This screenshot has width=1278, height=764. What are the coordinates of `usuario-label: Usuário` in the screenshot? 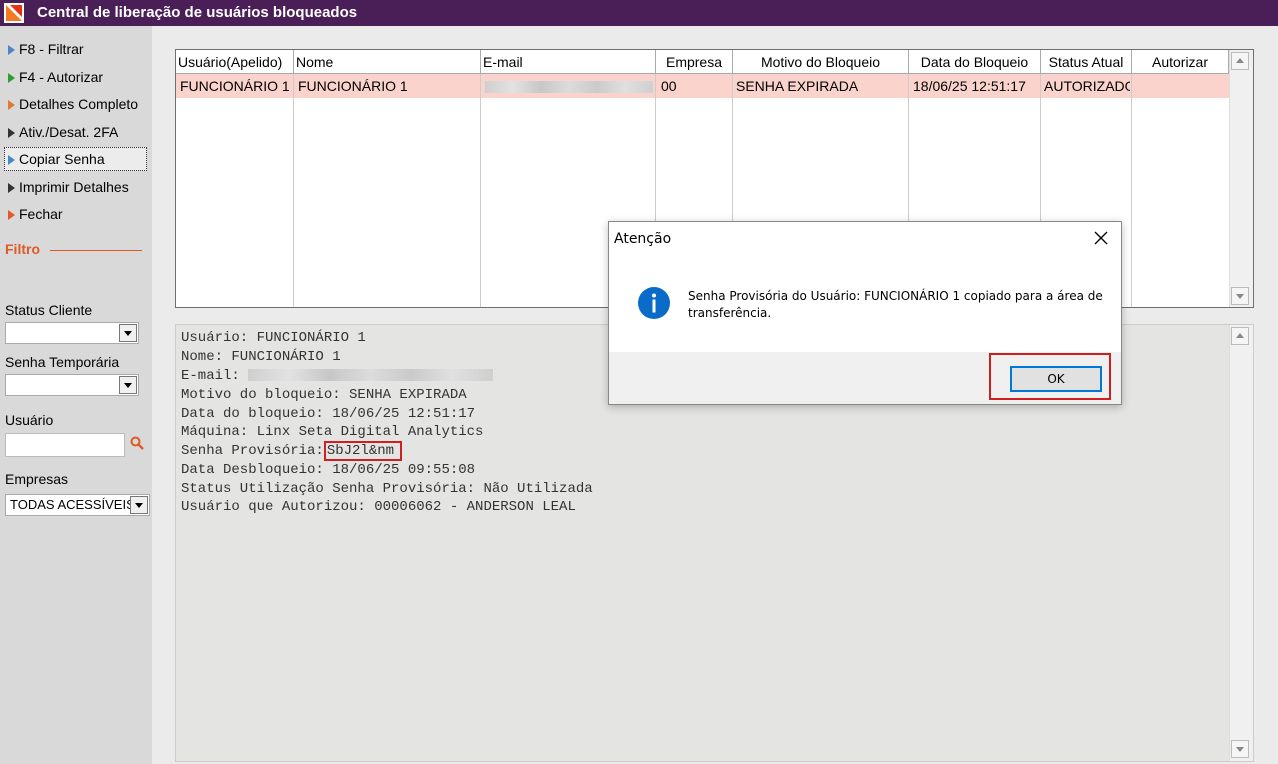 It's located at (29, 420).